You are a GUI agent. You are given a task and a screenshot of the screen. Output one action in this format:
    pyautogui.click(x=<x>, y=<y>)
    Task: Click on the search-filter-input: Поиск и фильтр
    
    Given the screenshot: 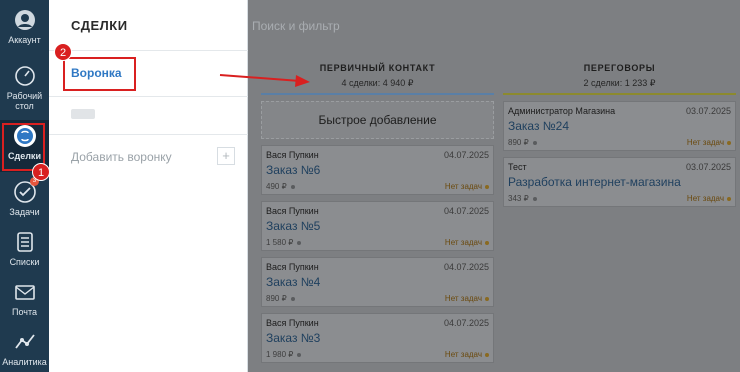 What is the action you would take?
    pyautogui.click(x=296, y=26)
    